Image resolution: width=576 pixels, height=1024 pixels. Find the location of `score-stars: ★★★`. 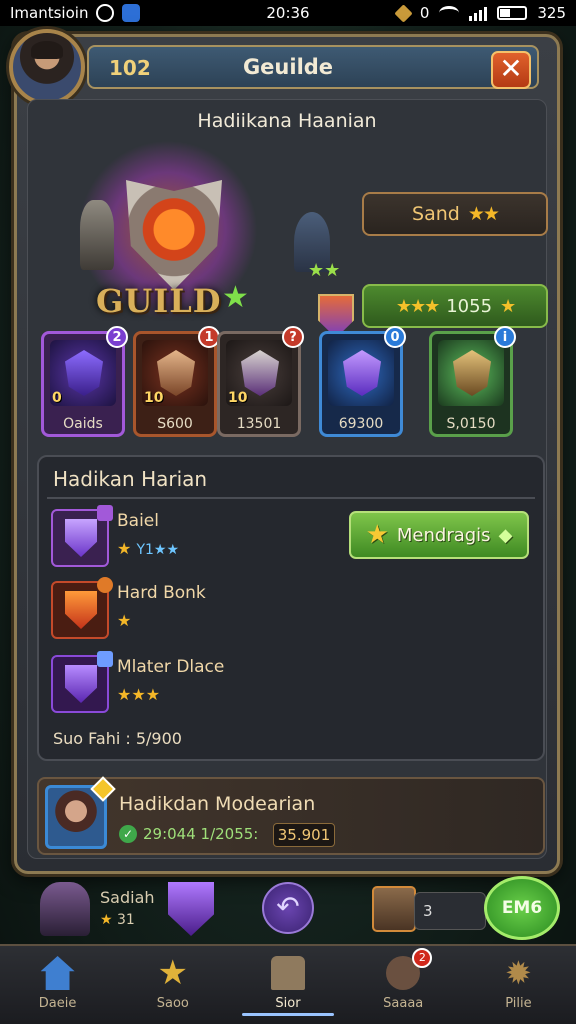

score-stars: ★★★ is located at coordinates (417, 306).